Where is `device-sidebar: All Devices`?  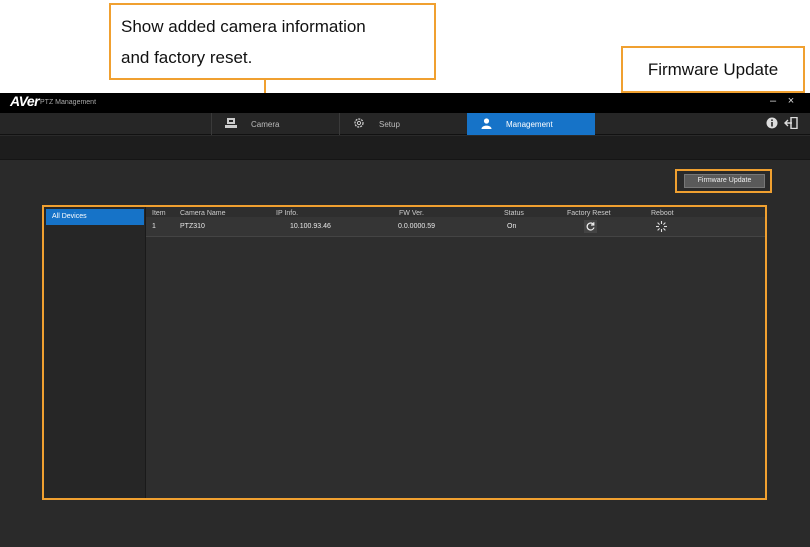
device-sidebar: All Devices is located at coordinates (95, 352).